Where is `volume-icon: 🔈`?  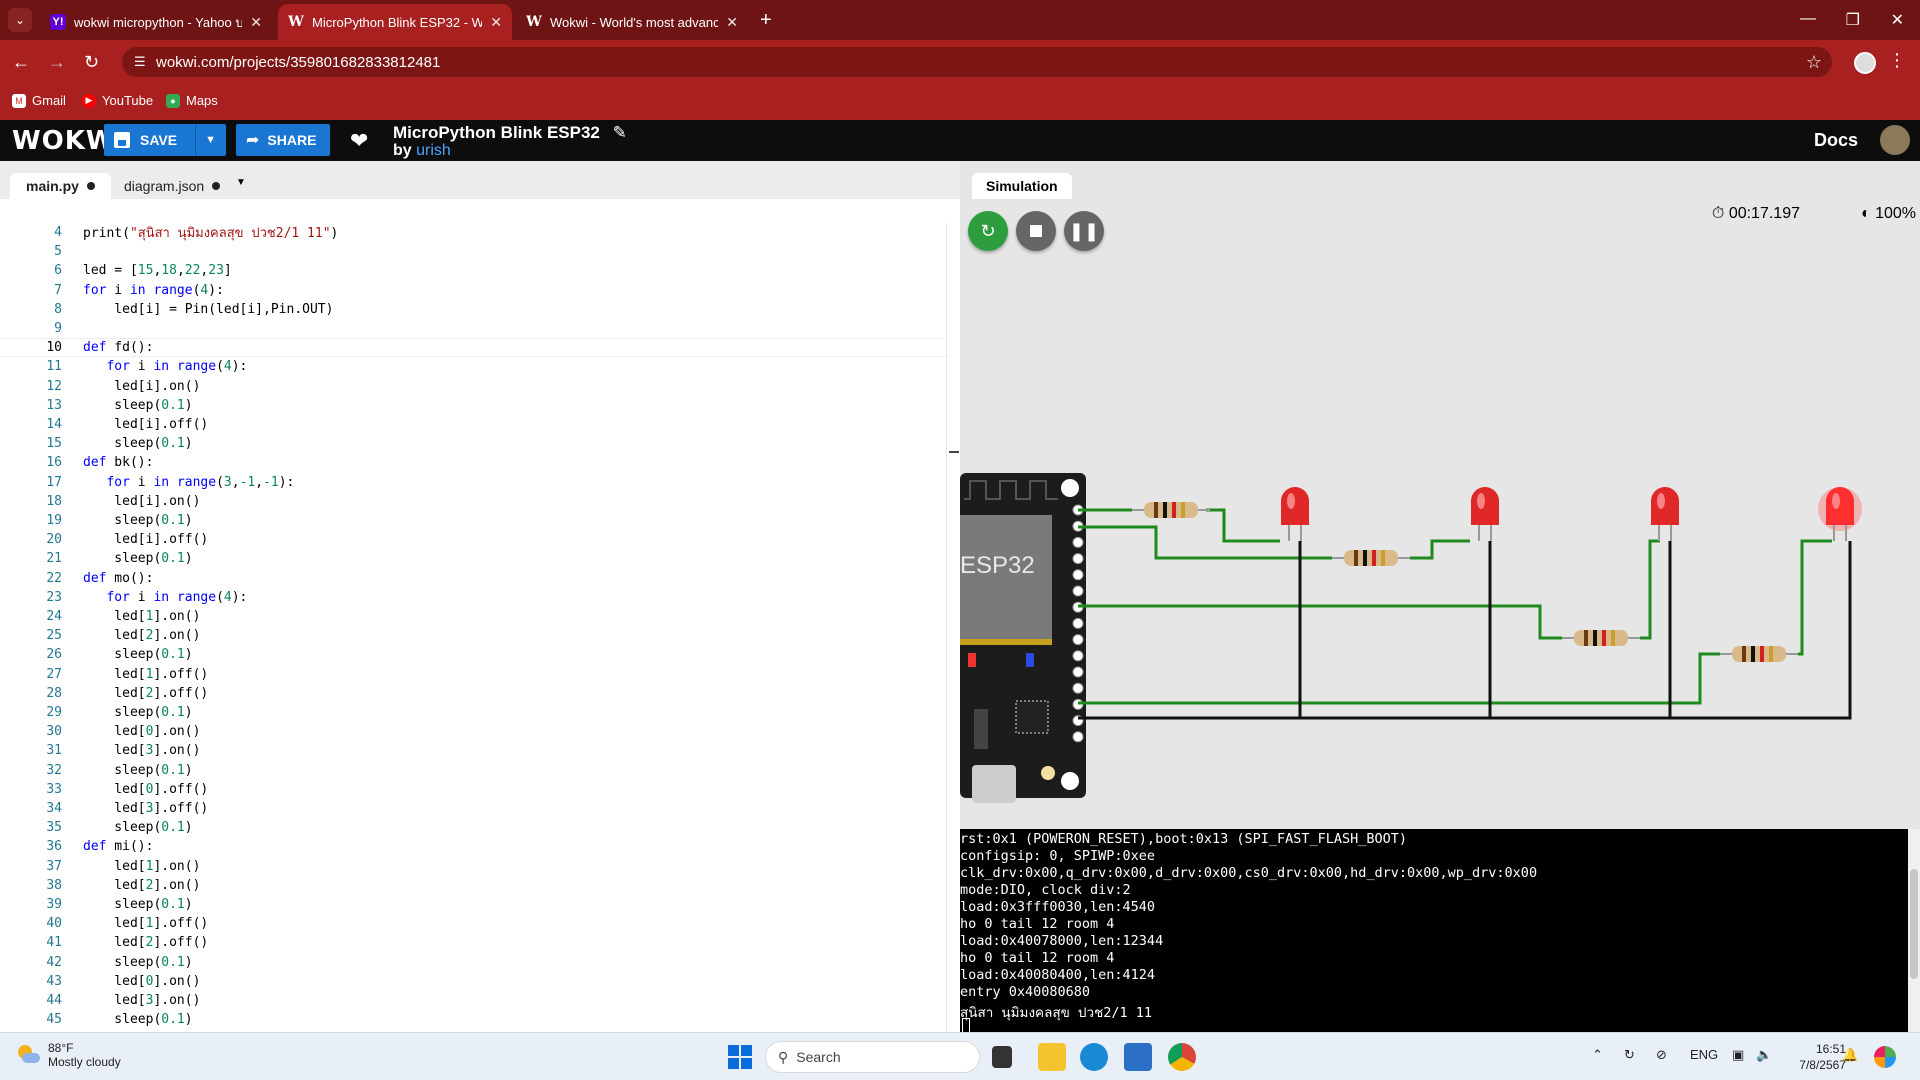
volume-icon: 🔈 is located at coordinates (1764, 1055).